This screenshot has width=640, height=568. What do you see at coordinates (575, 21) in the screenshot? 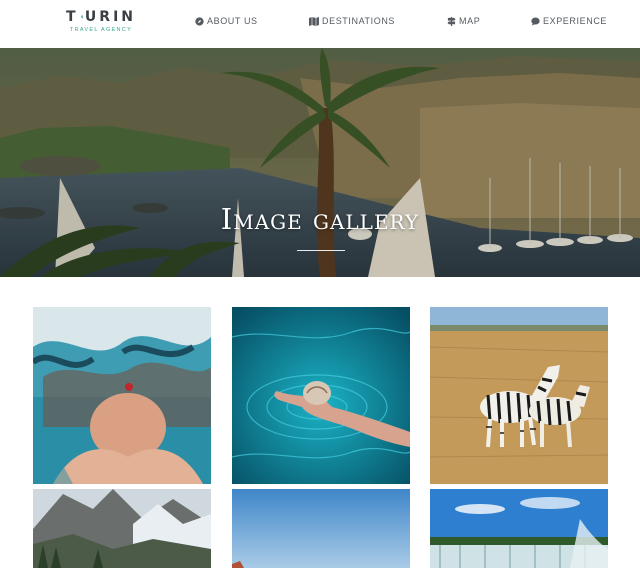
I see `nav-label: EXPERIENCE` at bounding box center [575, 21].